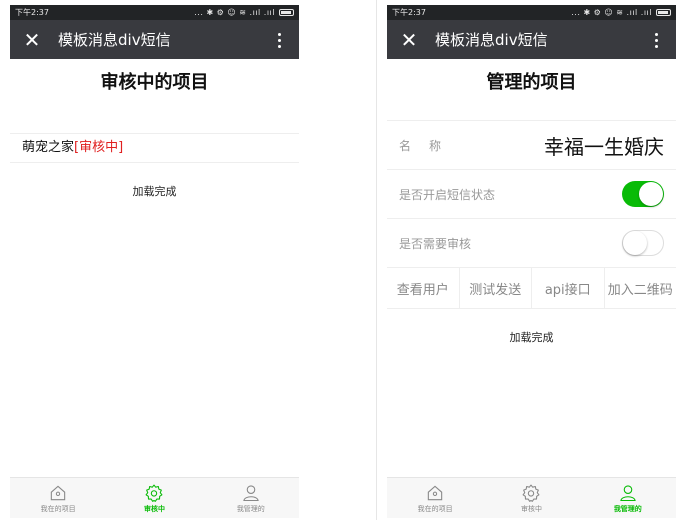 Image resolution: width=693 pixels, height=520 pixels. I want to click on review-required-label: 是否需要审核, so click(435, 243).